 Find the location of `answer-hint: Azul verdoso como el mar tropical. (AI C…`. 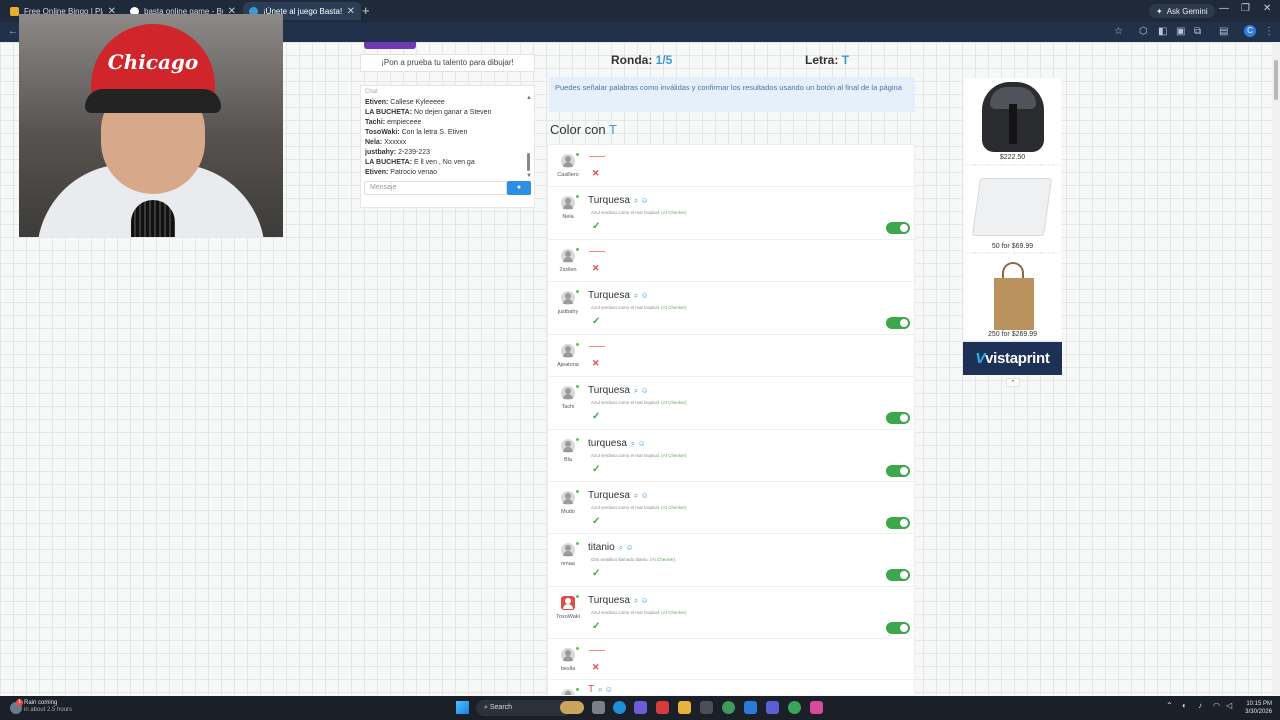

answer-hint: Azul verdoso como el mar tropical. (AI C… is located at coordinates (639, 507).